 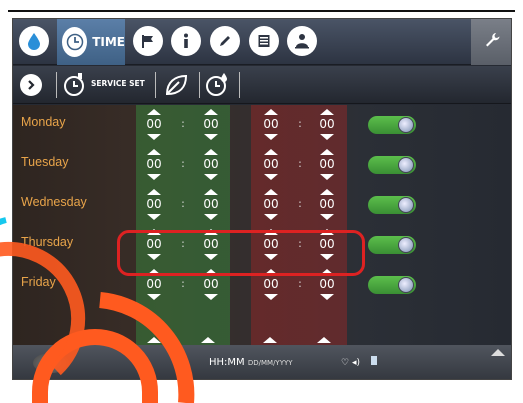 What do you see at coordinates (373, 360) in the screenshot?
I see `battery-icon` at bounding box center [373, 360].